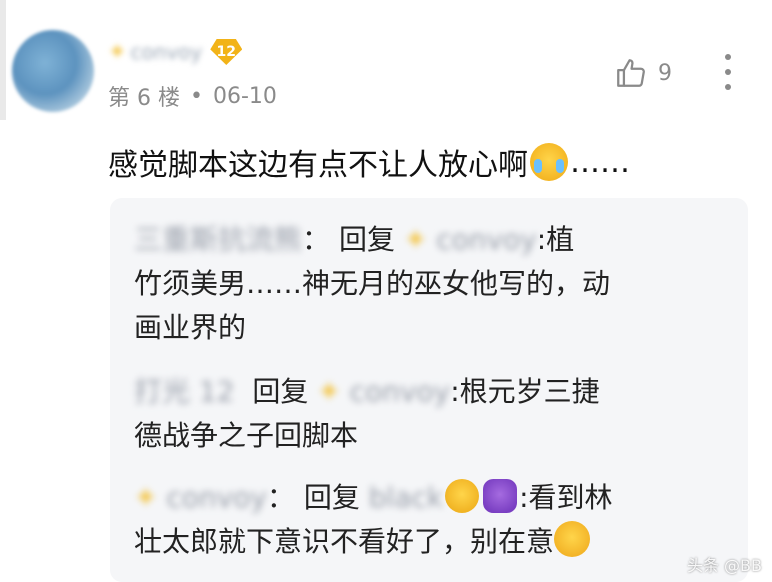 This screenshot has height=582, width=772. What do you see at coordinates (728, 72) in the screenshot?
I see `more-vertical-icon` at bounding box center [728, 72].